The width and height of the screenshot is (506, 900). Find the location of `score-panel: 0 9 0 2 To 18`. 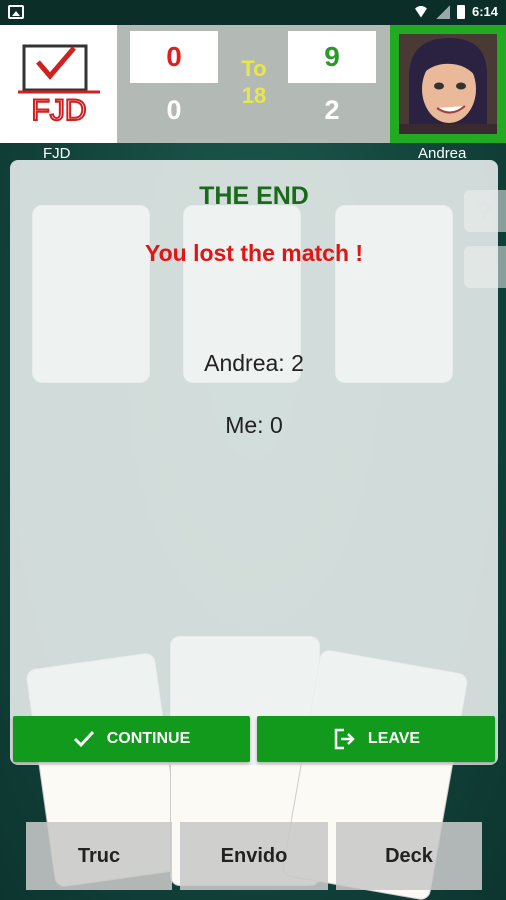

score-panel: 0 9 0 2 To 18 is located at coordinates (253, 84).